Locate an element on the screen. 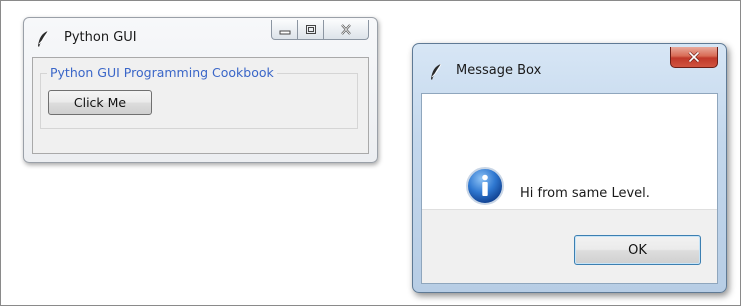 The height and width of the screenshot is (306, 741). main-window-client: Python GUI Programming Cookbook Click Me is located at coordinates (200, 105).